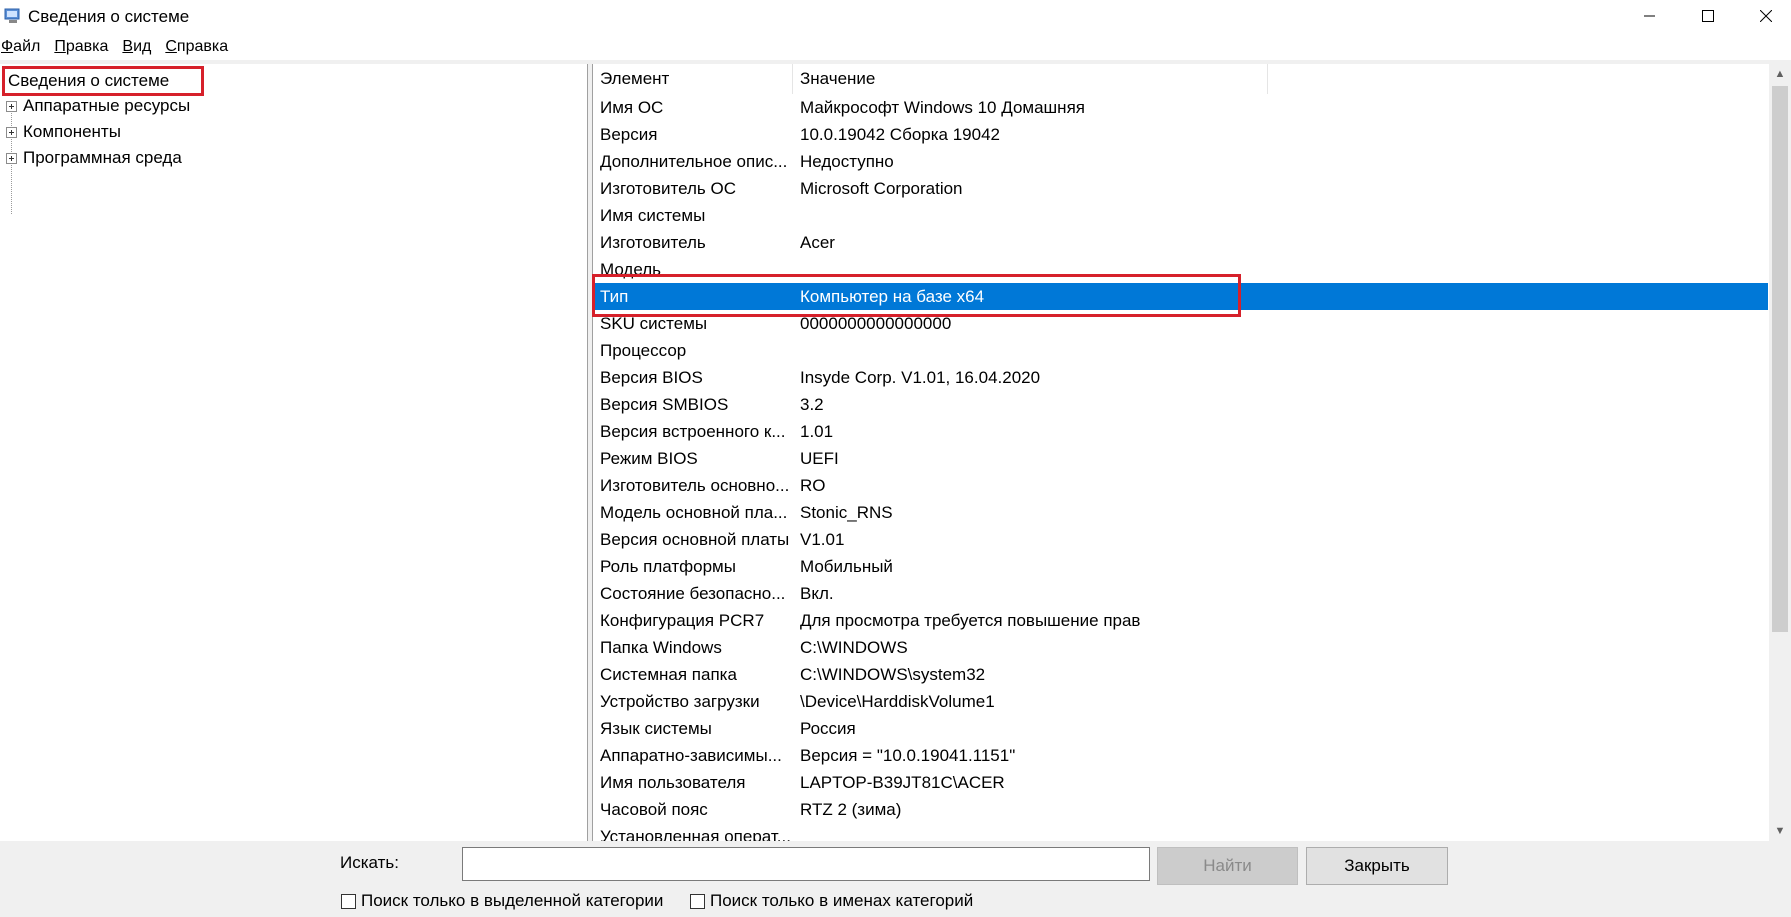 The height and width of the screenshot is (917, 1791). I want to click on cell-element: Папка Windows, so click(661, 647).